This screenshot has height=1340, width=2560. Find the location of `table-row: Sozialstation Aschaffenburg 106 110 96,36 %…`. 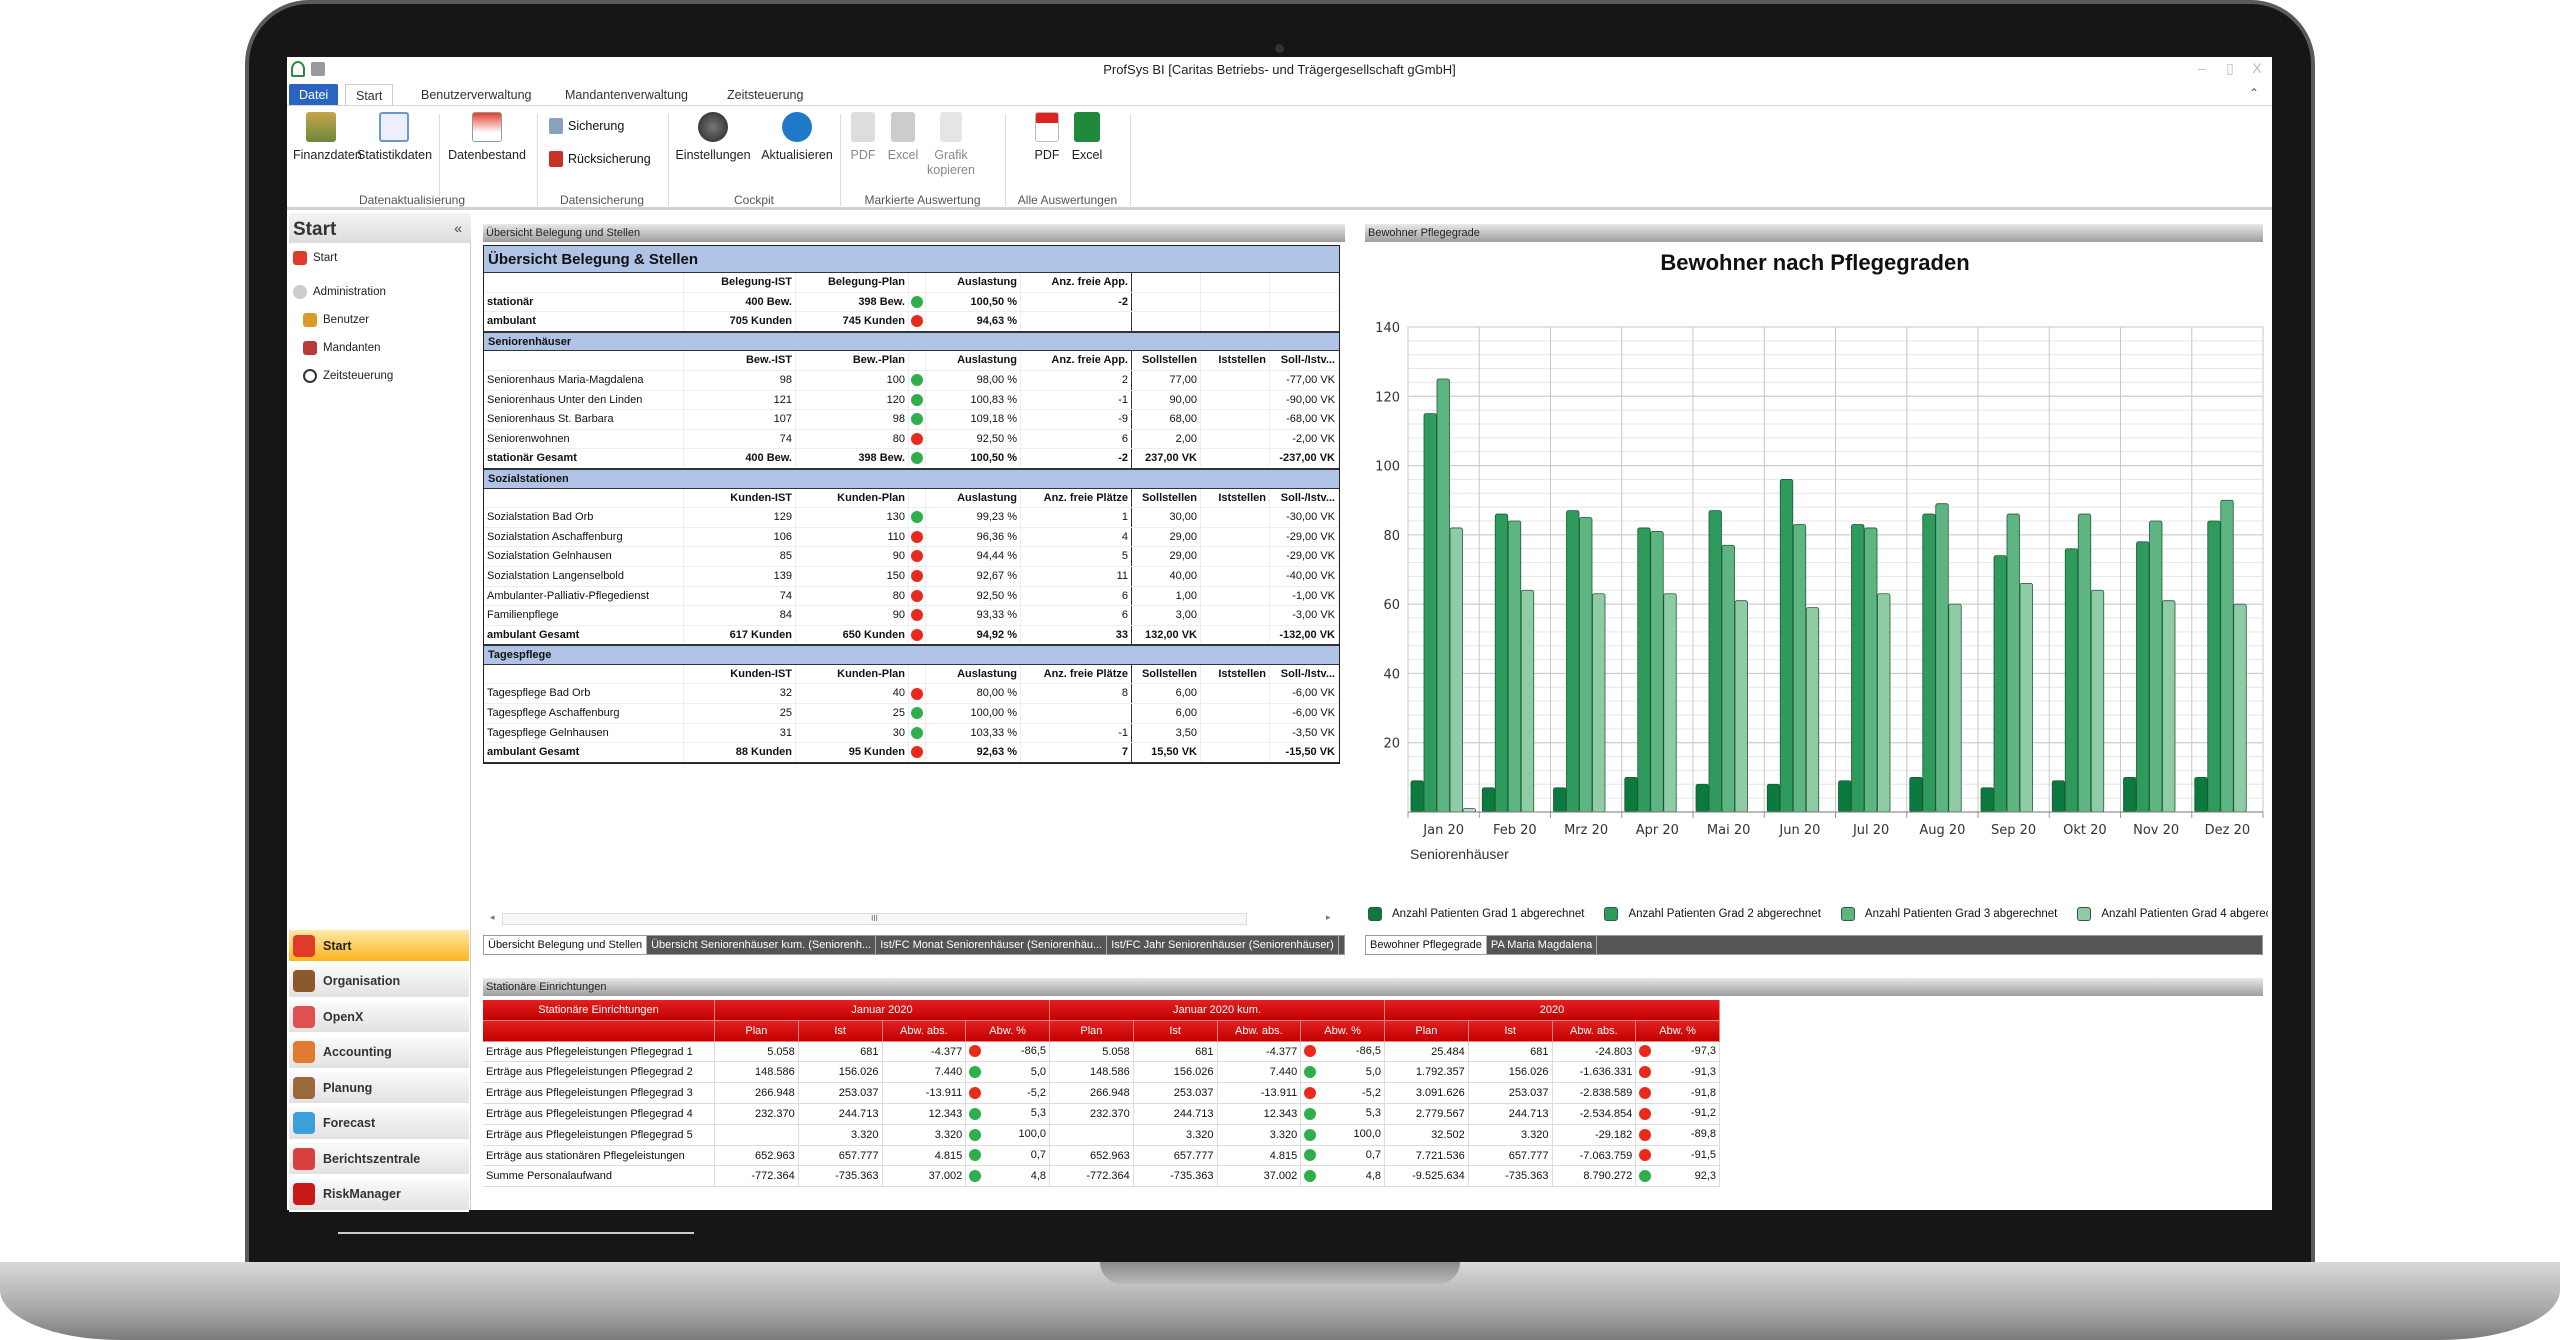

table-row: Sozialstation Aschaffenburg 106 110 96,36 %… is located at coordinates (911, 537).